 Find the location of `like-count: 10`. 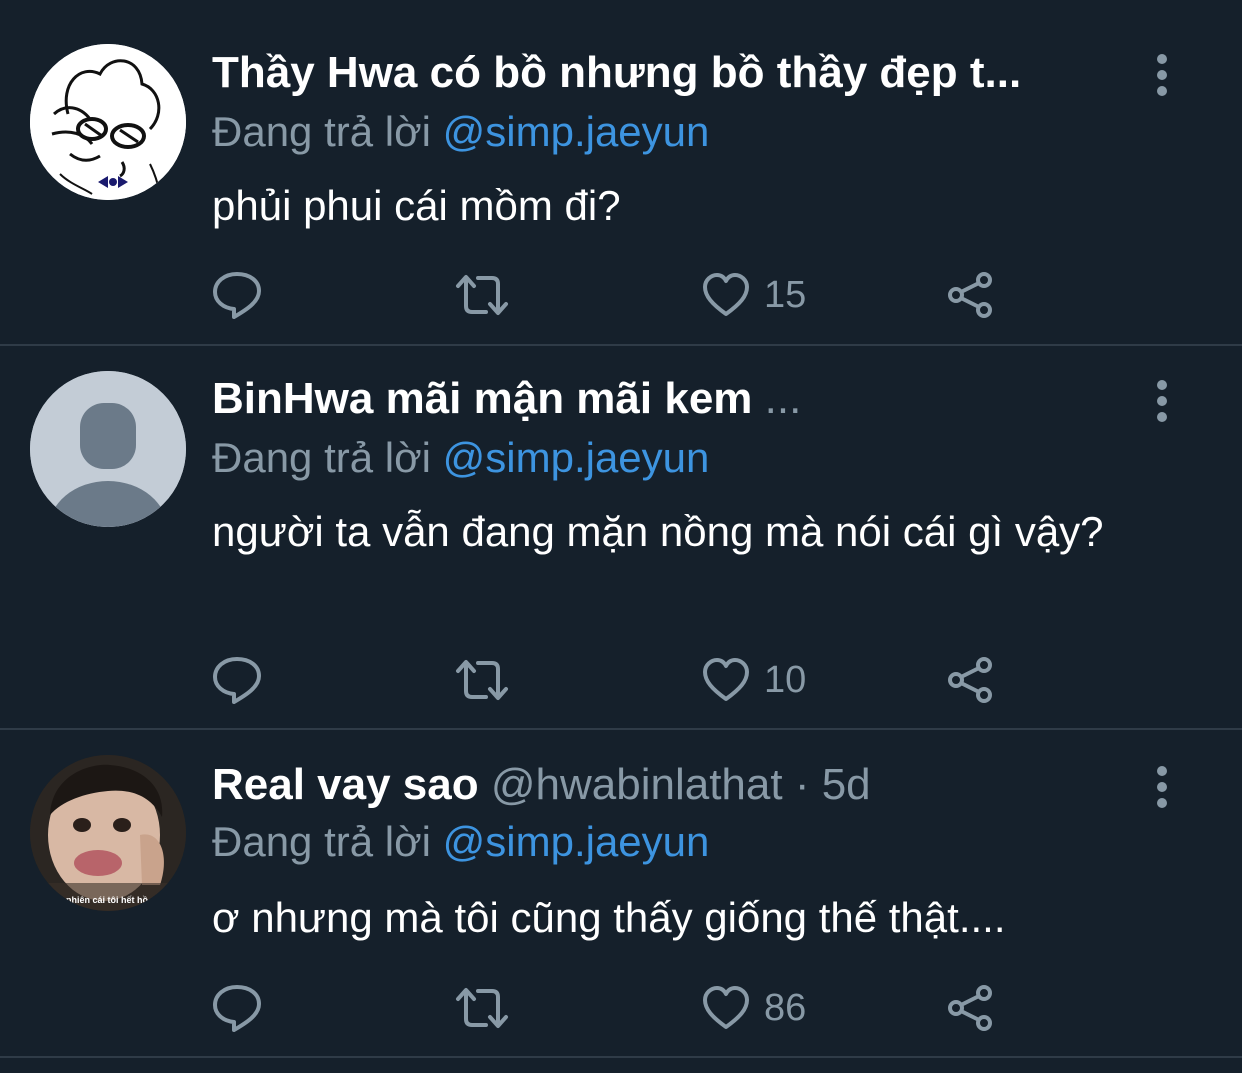

like-count: 10 is located at coordinates (785, 679).